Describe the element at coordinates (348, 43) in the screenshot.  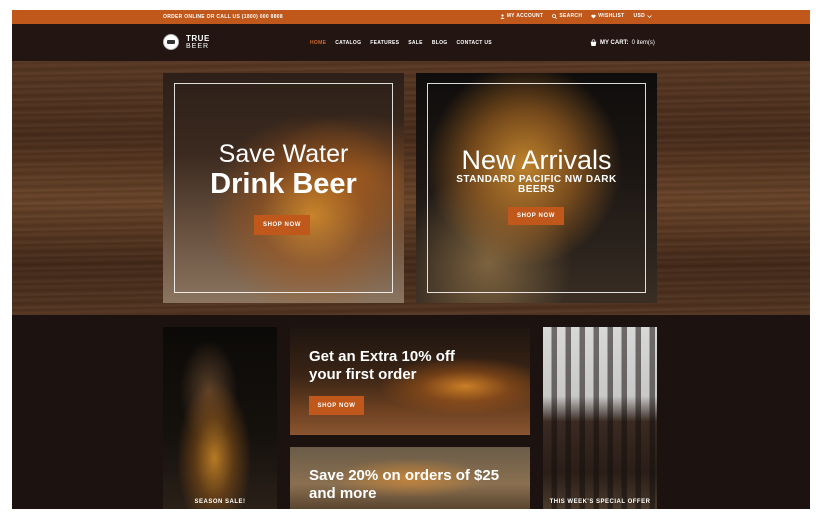
I see `nav-item-catalog: CATALOG` at that location.